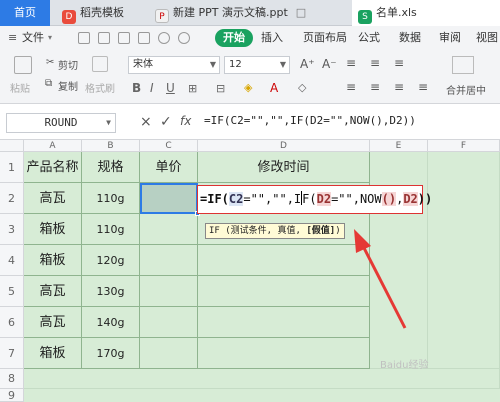 Image resolution: width=500 pixels, height=402 pixels. I want to click on row-header-3: 3, so click(12, 229).